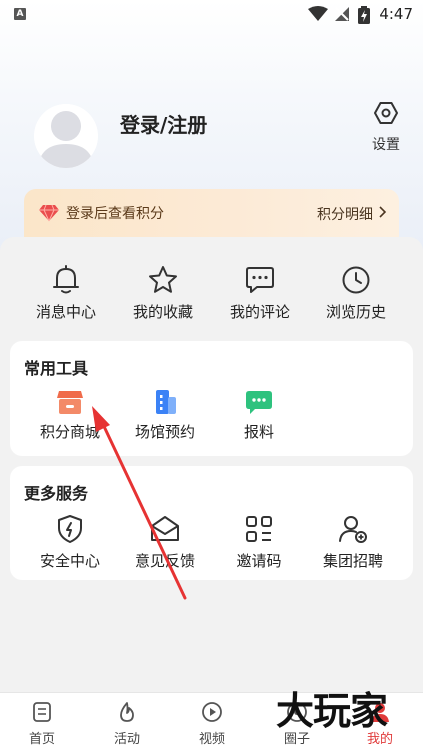 The height and width of the screenshot is (753, 423). I want to click on flame-icon, so click(127, 712).